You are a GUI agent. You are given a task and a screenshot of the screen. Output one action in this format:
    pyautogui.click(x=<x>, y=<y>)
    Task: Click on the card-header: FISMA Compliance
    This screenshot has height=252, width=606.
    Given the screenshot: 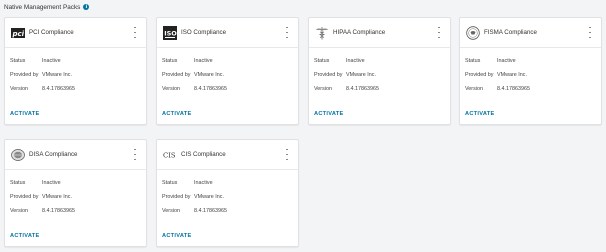 What is the action you would take?
    pyautogui.click(x=530, y=33)
    